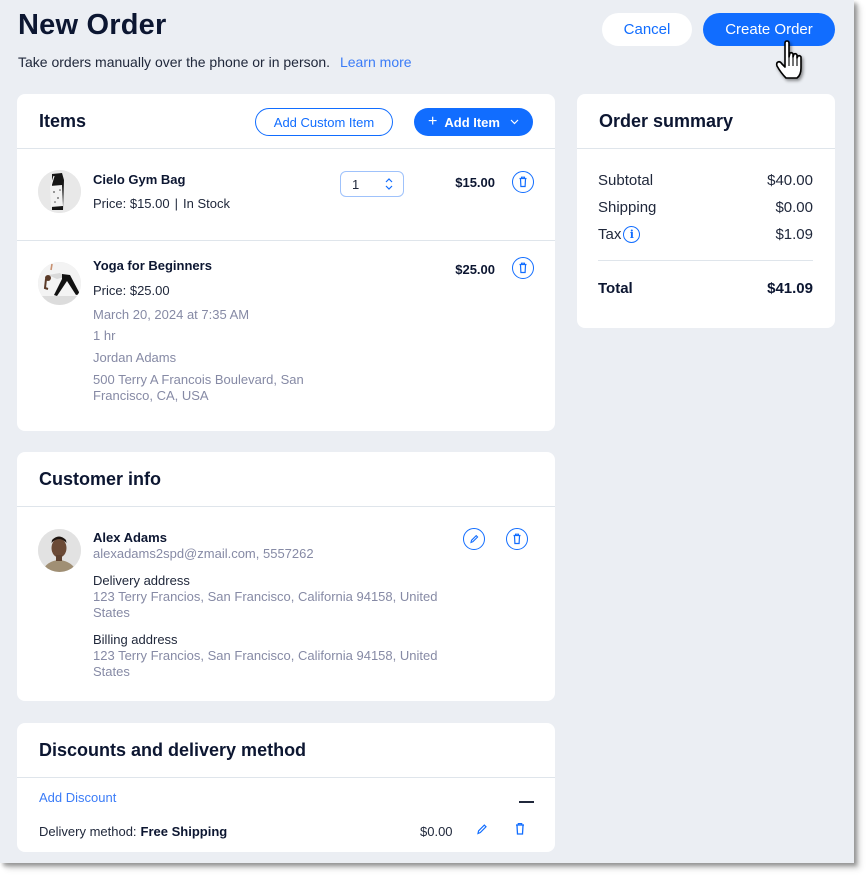 This screenshot has height=875, width=866. I want to click on total-value: $41.09, so click(790, 288).